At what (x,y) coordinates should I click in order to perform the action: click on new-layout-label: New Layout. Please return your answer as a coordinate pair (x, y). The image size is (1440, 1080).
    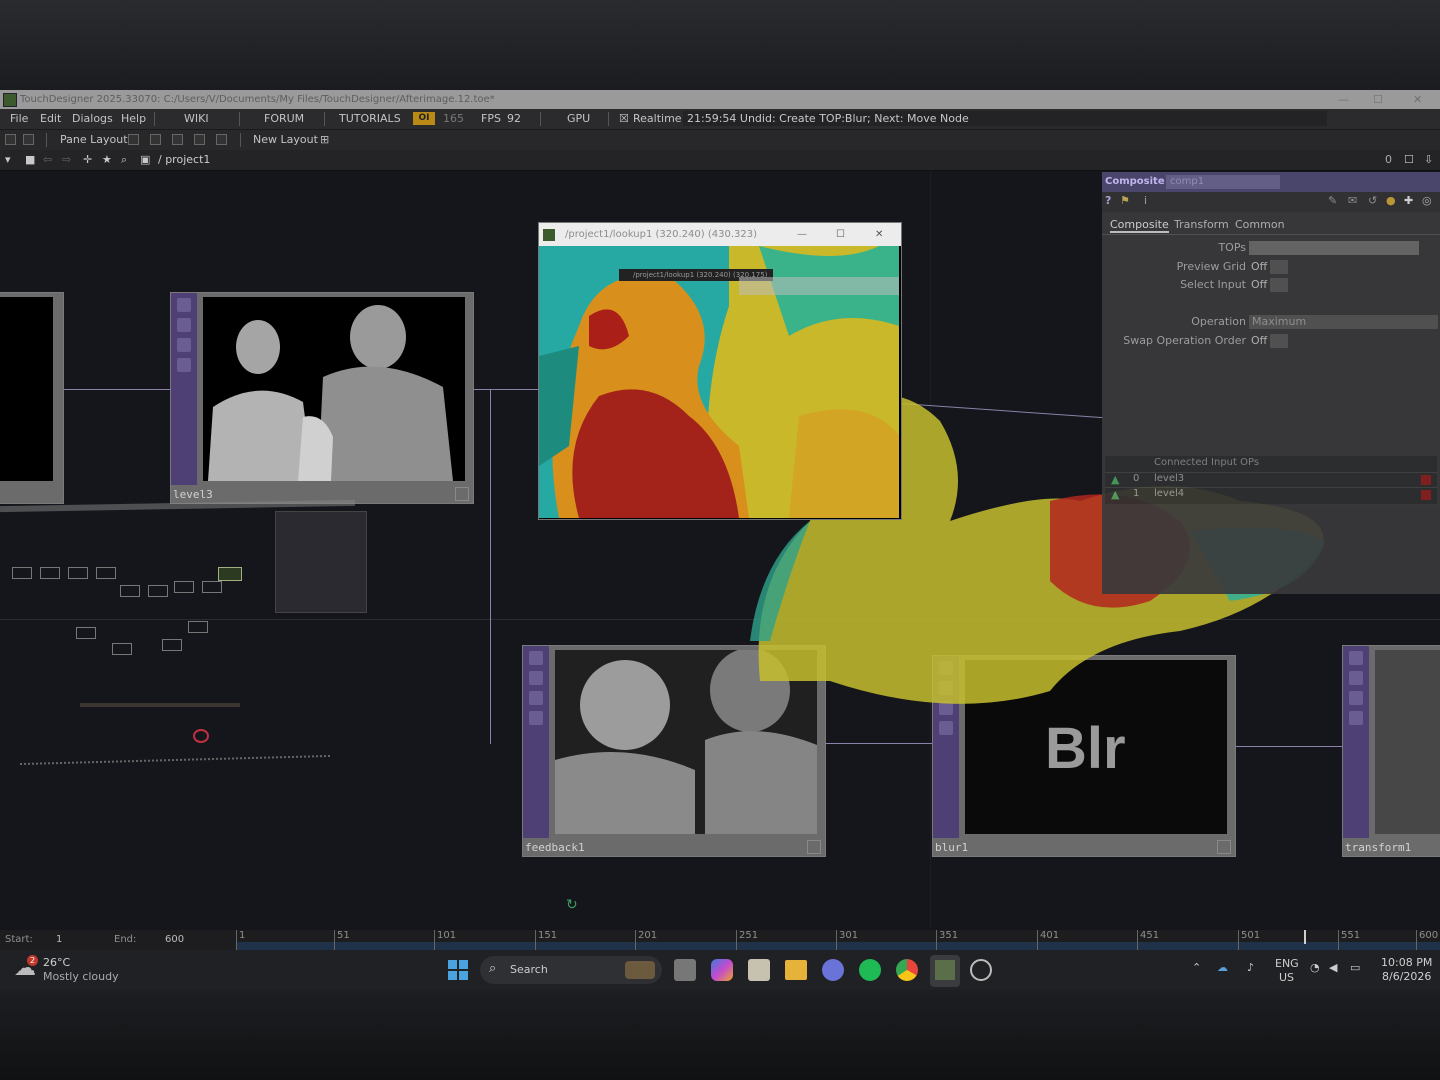
    Looking at the image, I should click on (285, 140).